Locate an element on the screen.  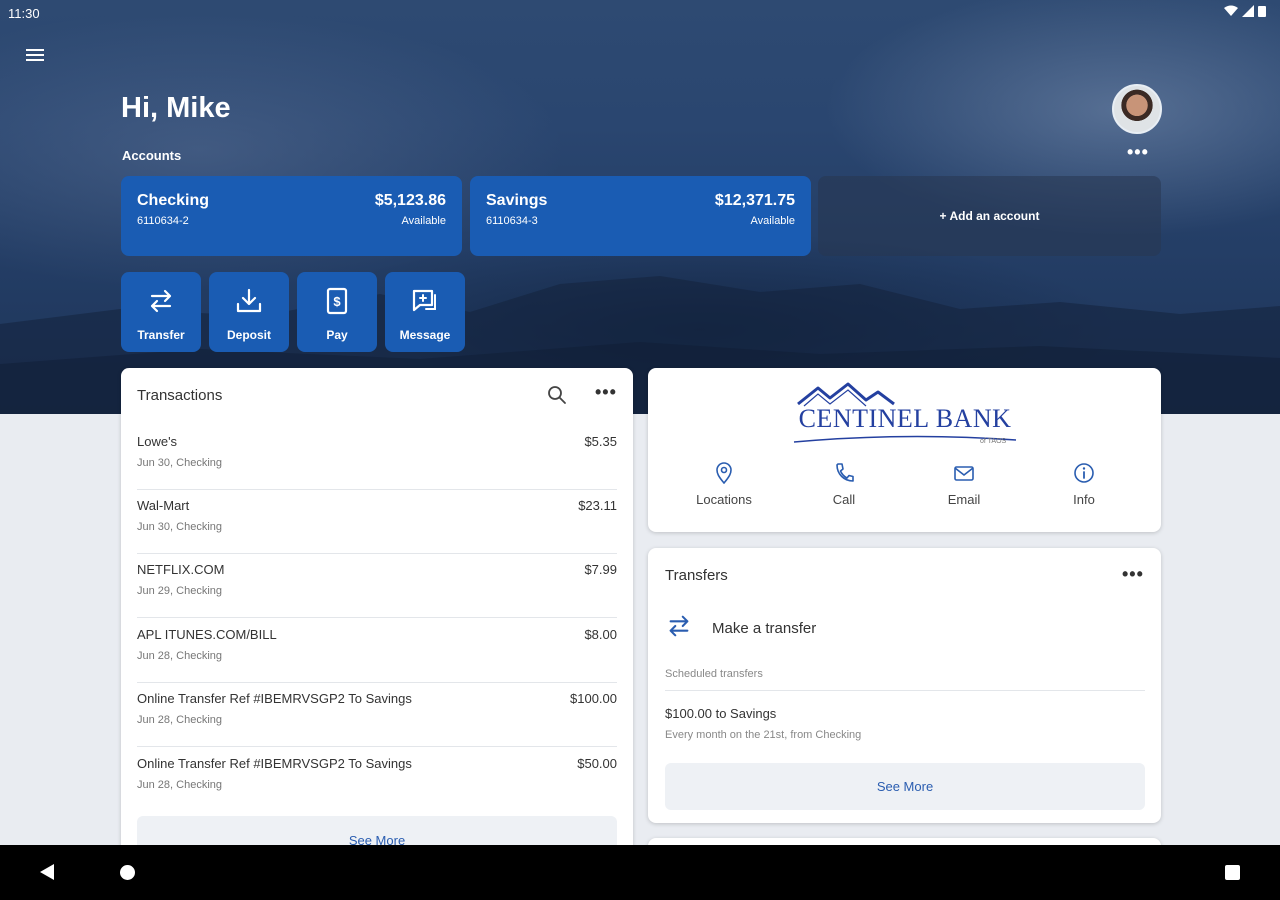
system-nav-bar is located at coordinates (640, 872).